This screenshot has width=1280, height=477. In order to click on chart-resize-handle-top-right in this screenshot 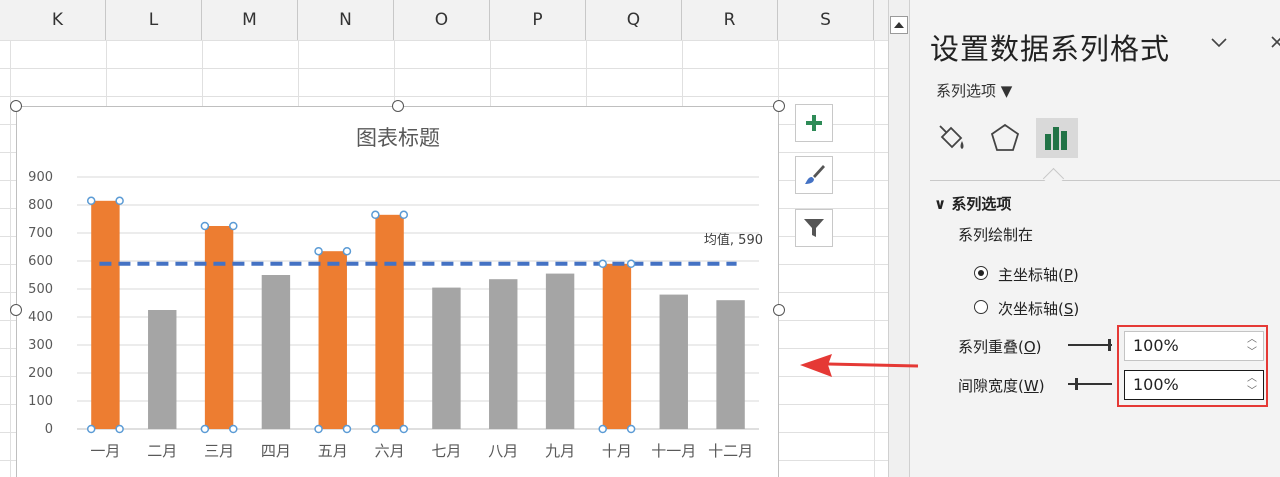, I will do `click(779, 106)`.